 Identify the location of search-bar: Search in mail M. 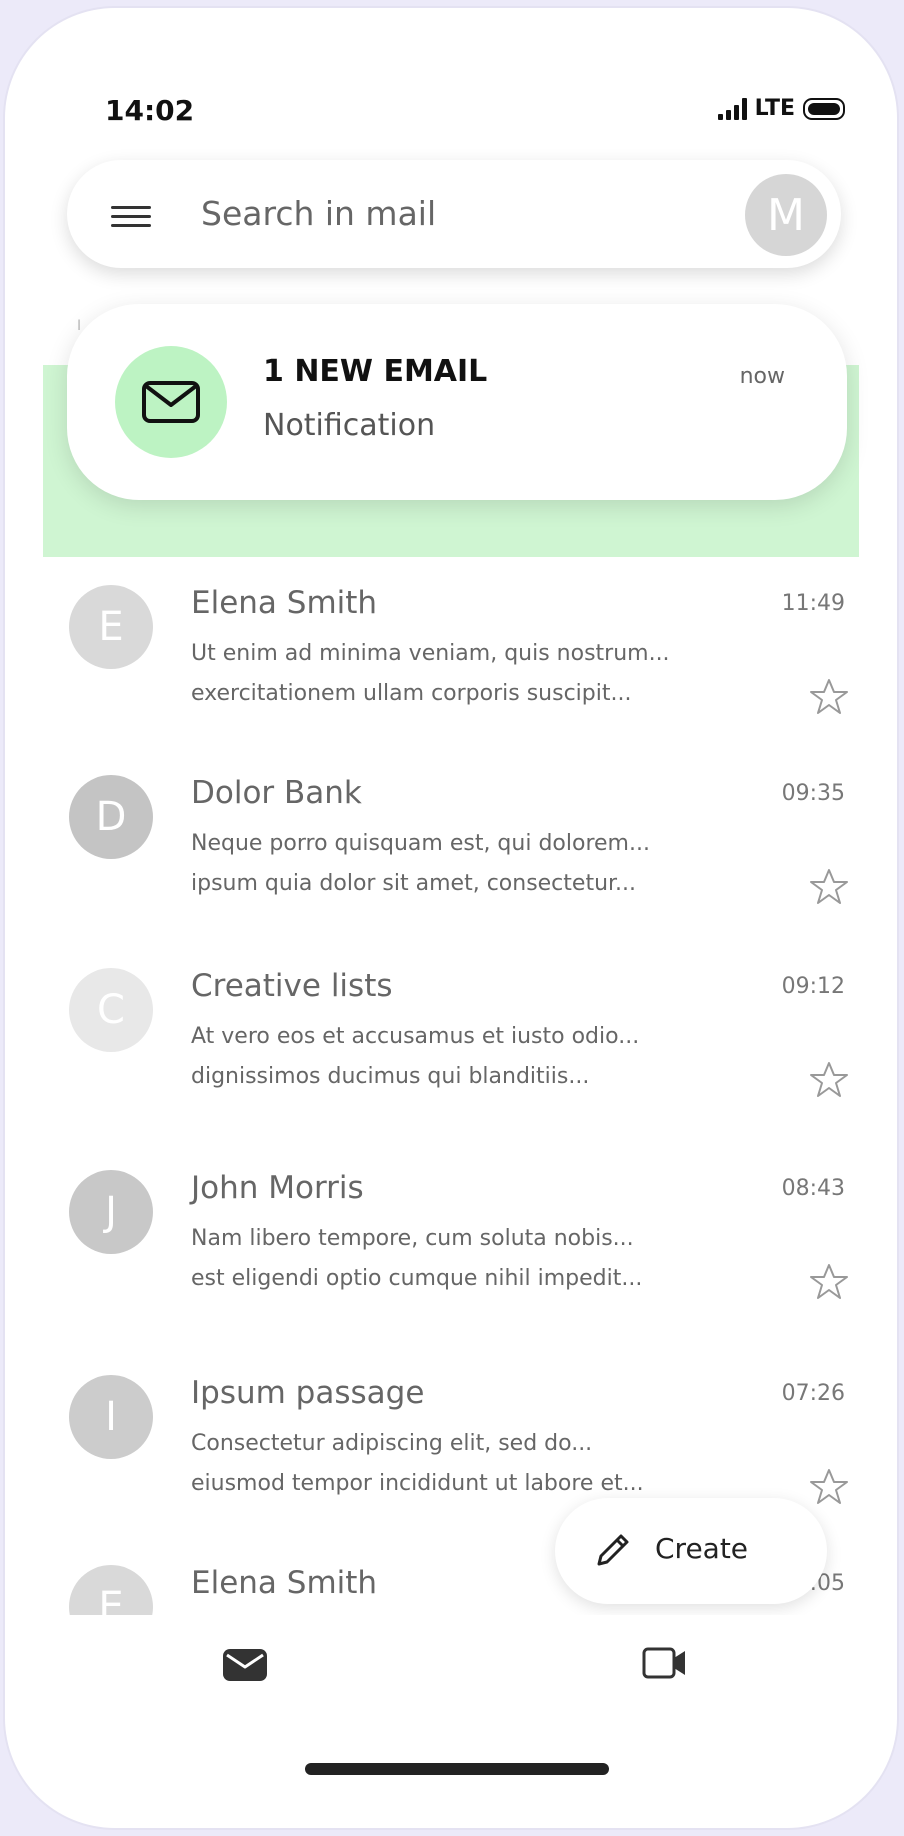
(454, 214).